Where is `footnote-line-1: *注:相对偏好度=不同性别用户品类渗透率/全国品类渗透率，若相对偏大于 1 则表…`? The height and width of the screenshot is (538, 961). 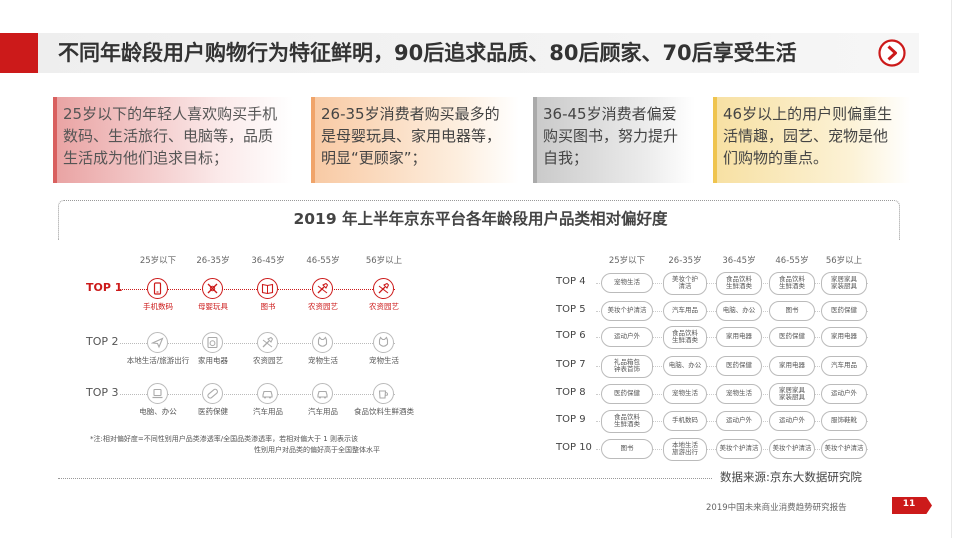 footnote-line-1: *注:相对偏好度=不同性别用户品类渗透率/全国品类渗透率，若相对偏大于 1 则表… is located at coordinates (224, 439).